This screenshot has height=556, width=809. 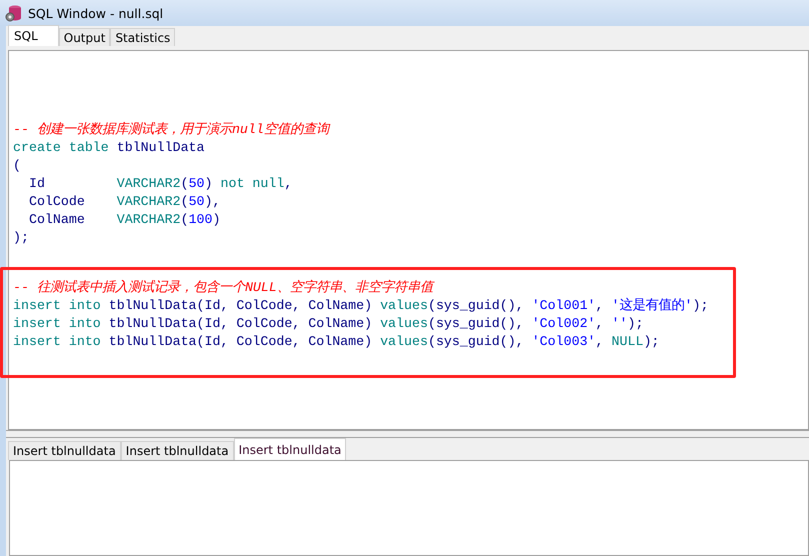 What do you see at coordinates (328, 324) in the screenshot?
I see `code-line: insert into tblNullData(Id, ColCode, ColName) values(sys_guid(), 'Col002', '');` at bounding box center [328, 324].